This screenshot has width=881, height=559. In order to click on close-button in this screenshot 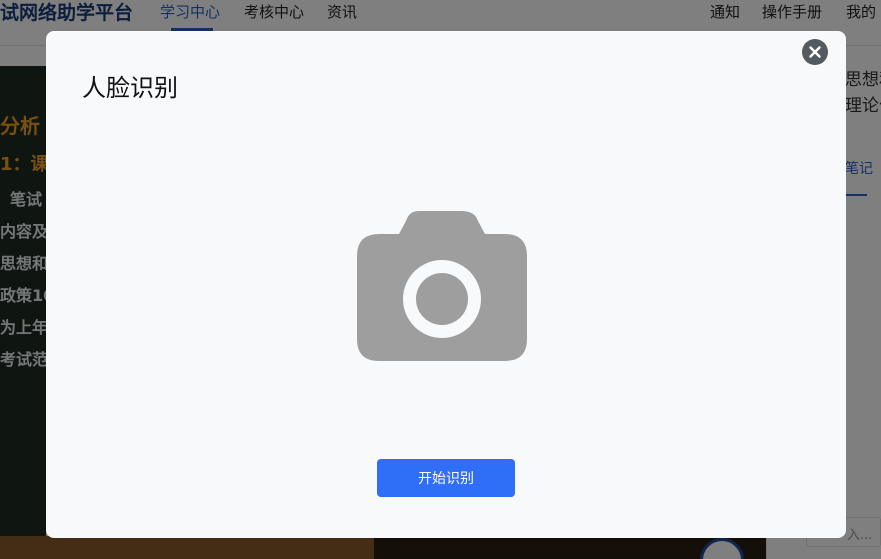, I will do `click(815, 52)`.